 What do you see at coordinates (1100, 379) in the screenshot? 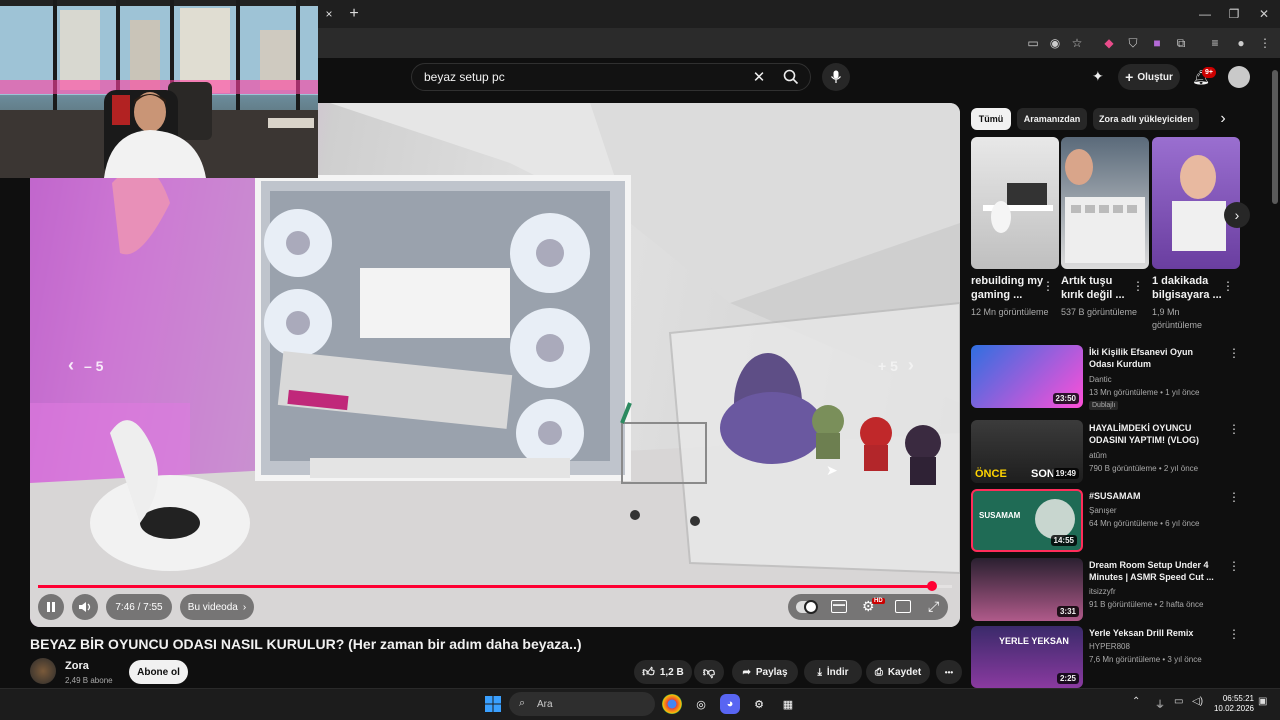
I see `recommendation-channel: Dantic` at bounding box center [1100, 379].